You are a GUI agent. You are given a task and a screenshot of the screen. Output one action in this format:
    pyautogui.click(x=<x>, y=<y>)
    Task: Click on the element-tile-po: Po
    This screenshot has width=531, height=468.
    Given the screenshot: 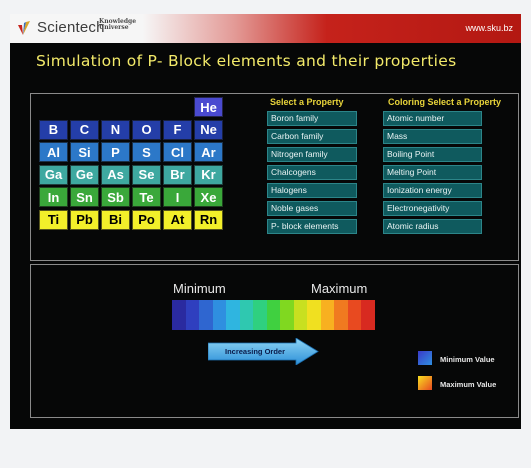 What is the action you would take?
    pyautogui.click(x=146, y=219)
    